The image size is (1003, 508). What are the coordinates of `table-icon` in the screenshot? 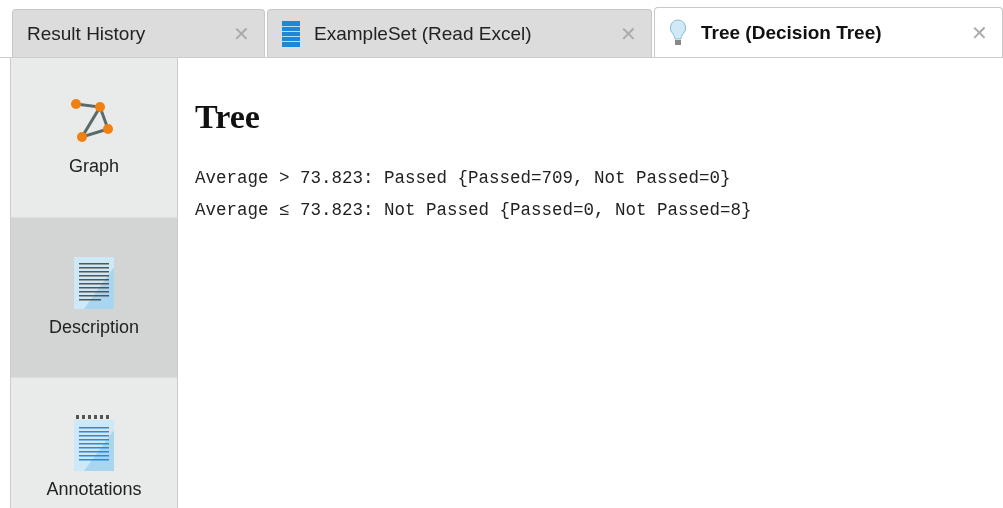 It's located at (291, 33).